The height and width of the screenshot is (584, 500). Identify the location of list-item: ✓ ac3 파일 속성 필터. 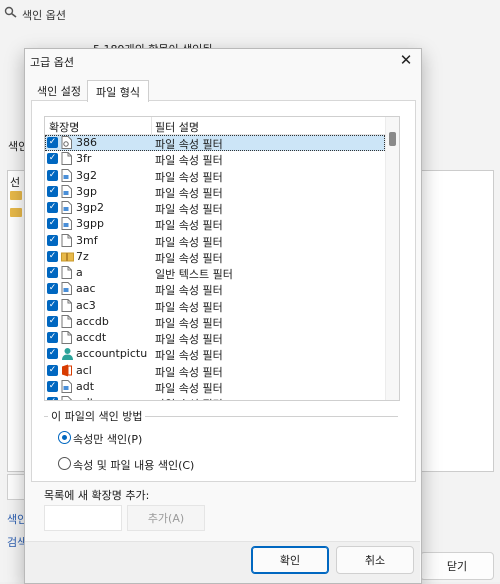
(215, 306).